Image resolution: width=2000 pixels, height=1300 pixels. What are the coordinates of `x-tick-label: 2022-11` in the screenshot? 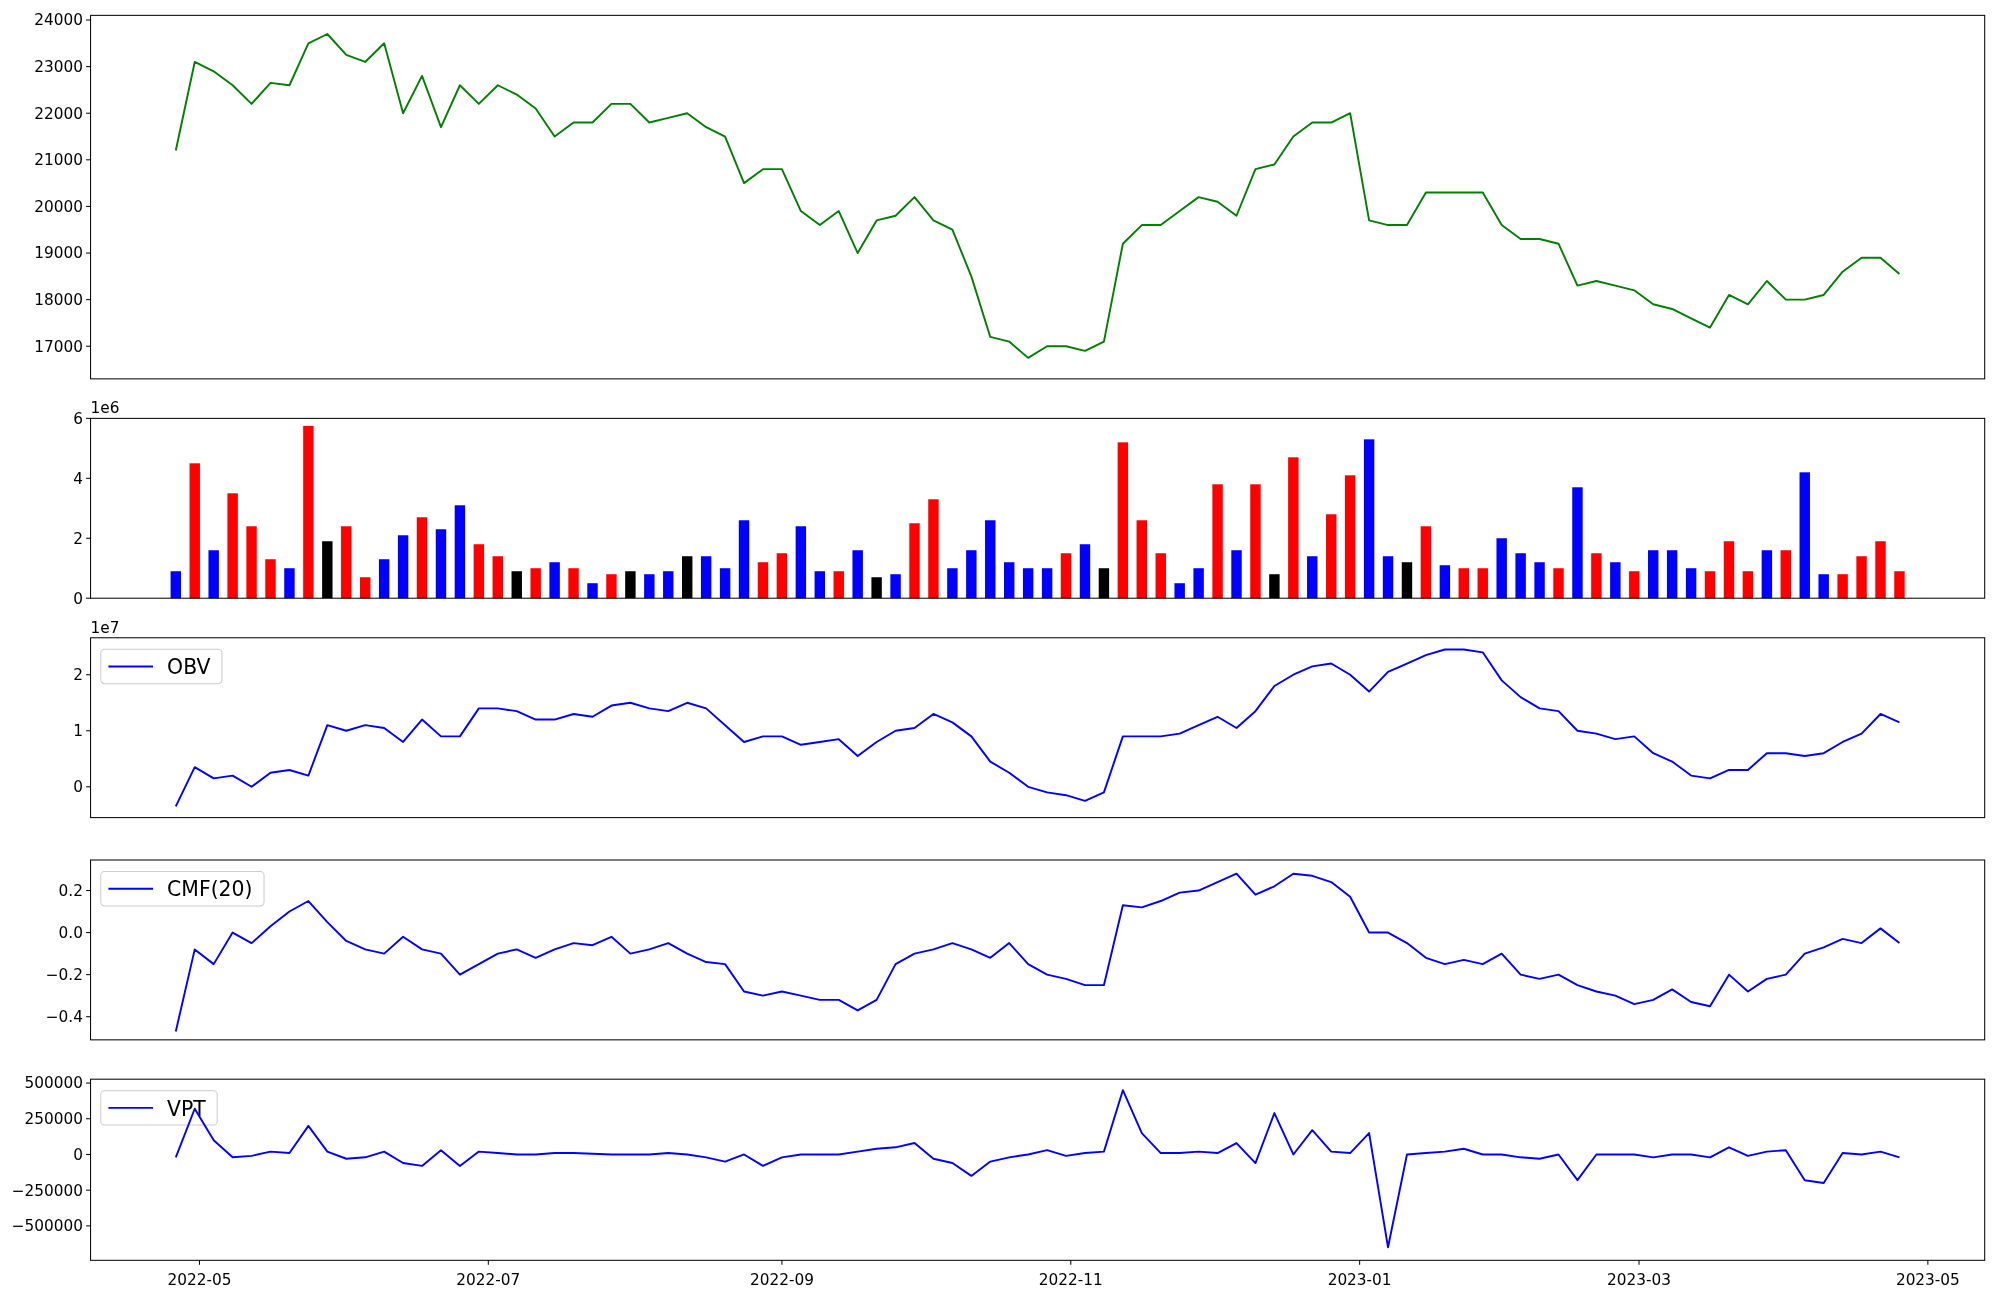 It's located at (1070, 1279).